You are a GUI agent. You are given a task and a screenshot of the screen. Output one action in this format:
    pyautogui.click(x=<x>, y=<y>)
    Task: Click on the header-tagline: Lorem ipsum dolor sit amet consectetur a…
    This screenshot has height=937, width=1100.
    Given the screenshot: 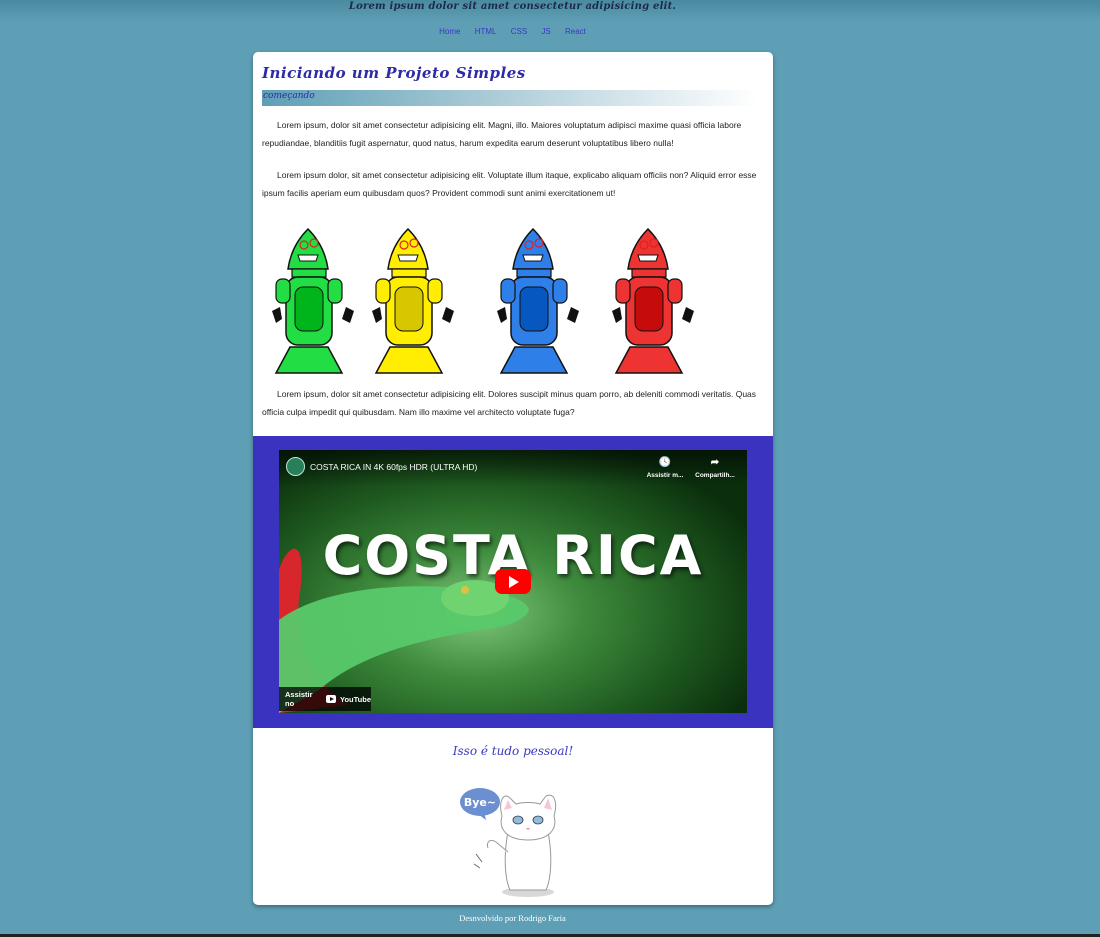 What is the action you would take?
    pyautogui.click(x=512, y=6)
    